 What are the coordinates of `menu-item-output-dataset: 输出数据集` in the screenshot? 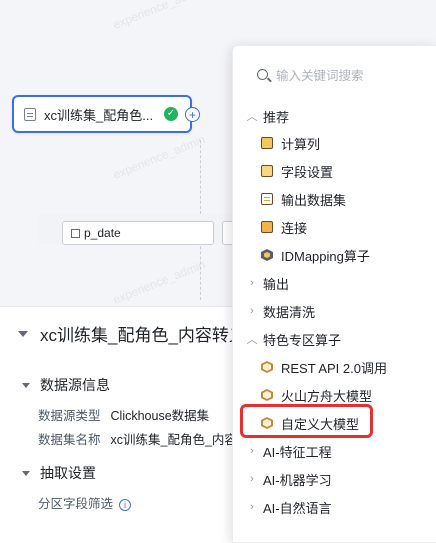 It's located at (334, 199).